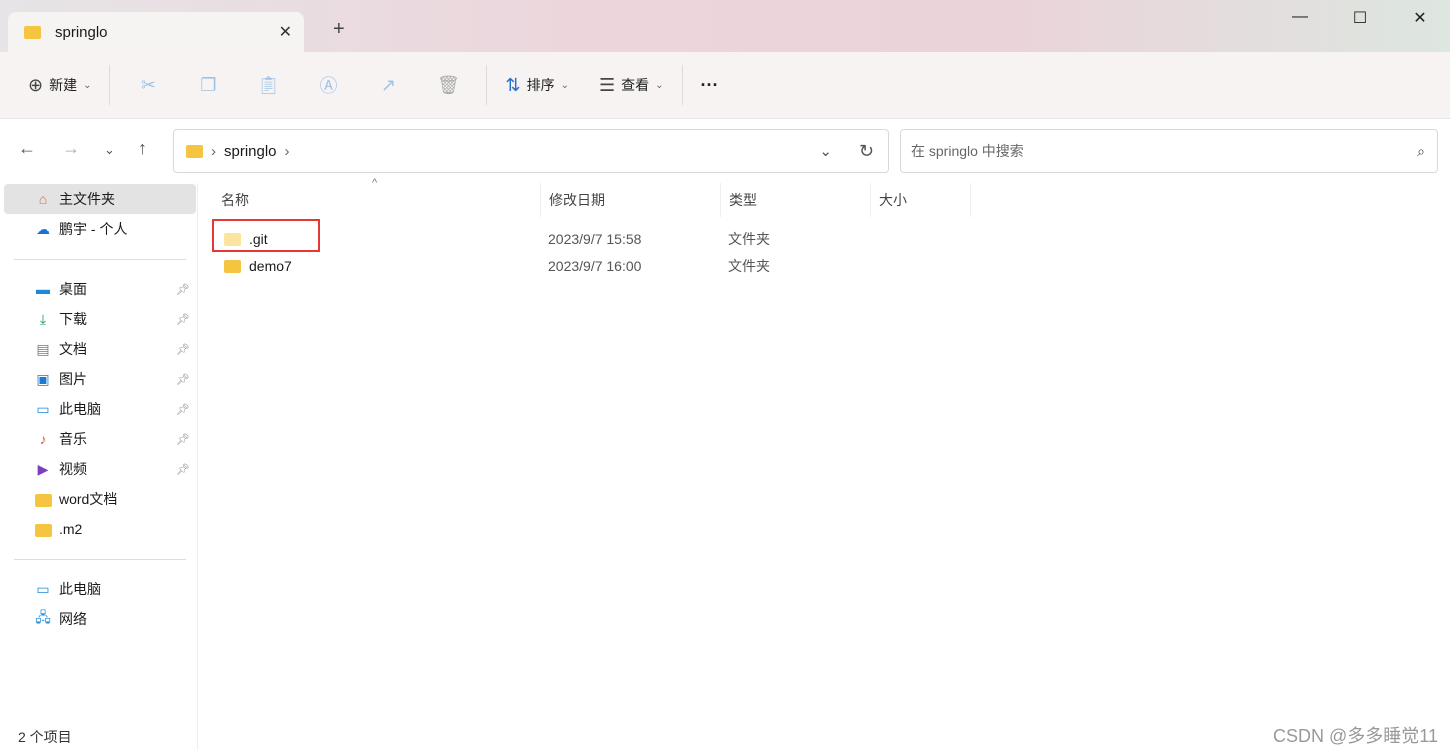 The width and height of the screenshot is (1450, 752). Describe the element at coordinates (43, 439) in the screenshot. I see `music-icon: ♪` at that location.